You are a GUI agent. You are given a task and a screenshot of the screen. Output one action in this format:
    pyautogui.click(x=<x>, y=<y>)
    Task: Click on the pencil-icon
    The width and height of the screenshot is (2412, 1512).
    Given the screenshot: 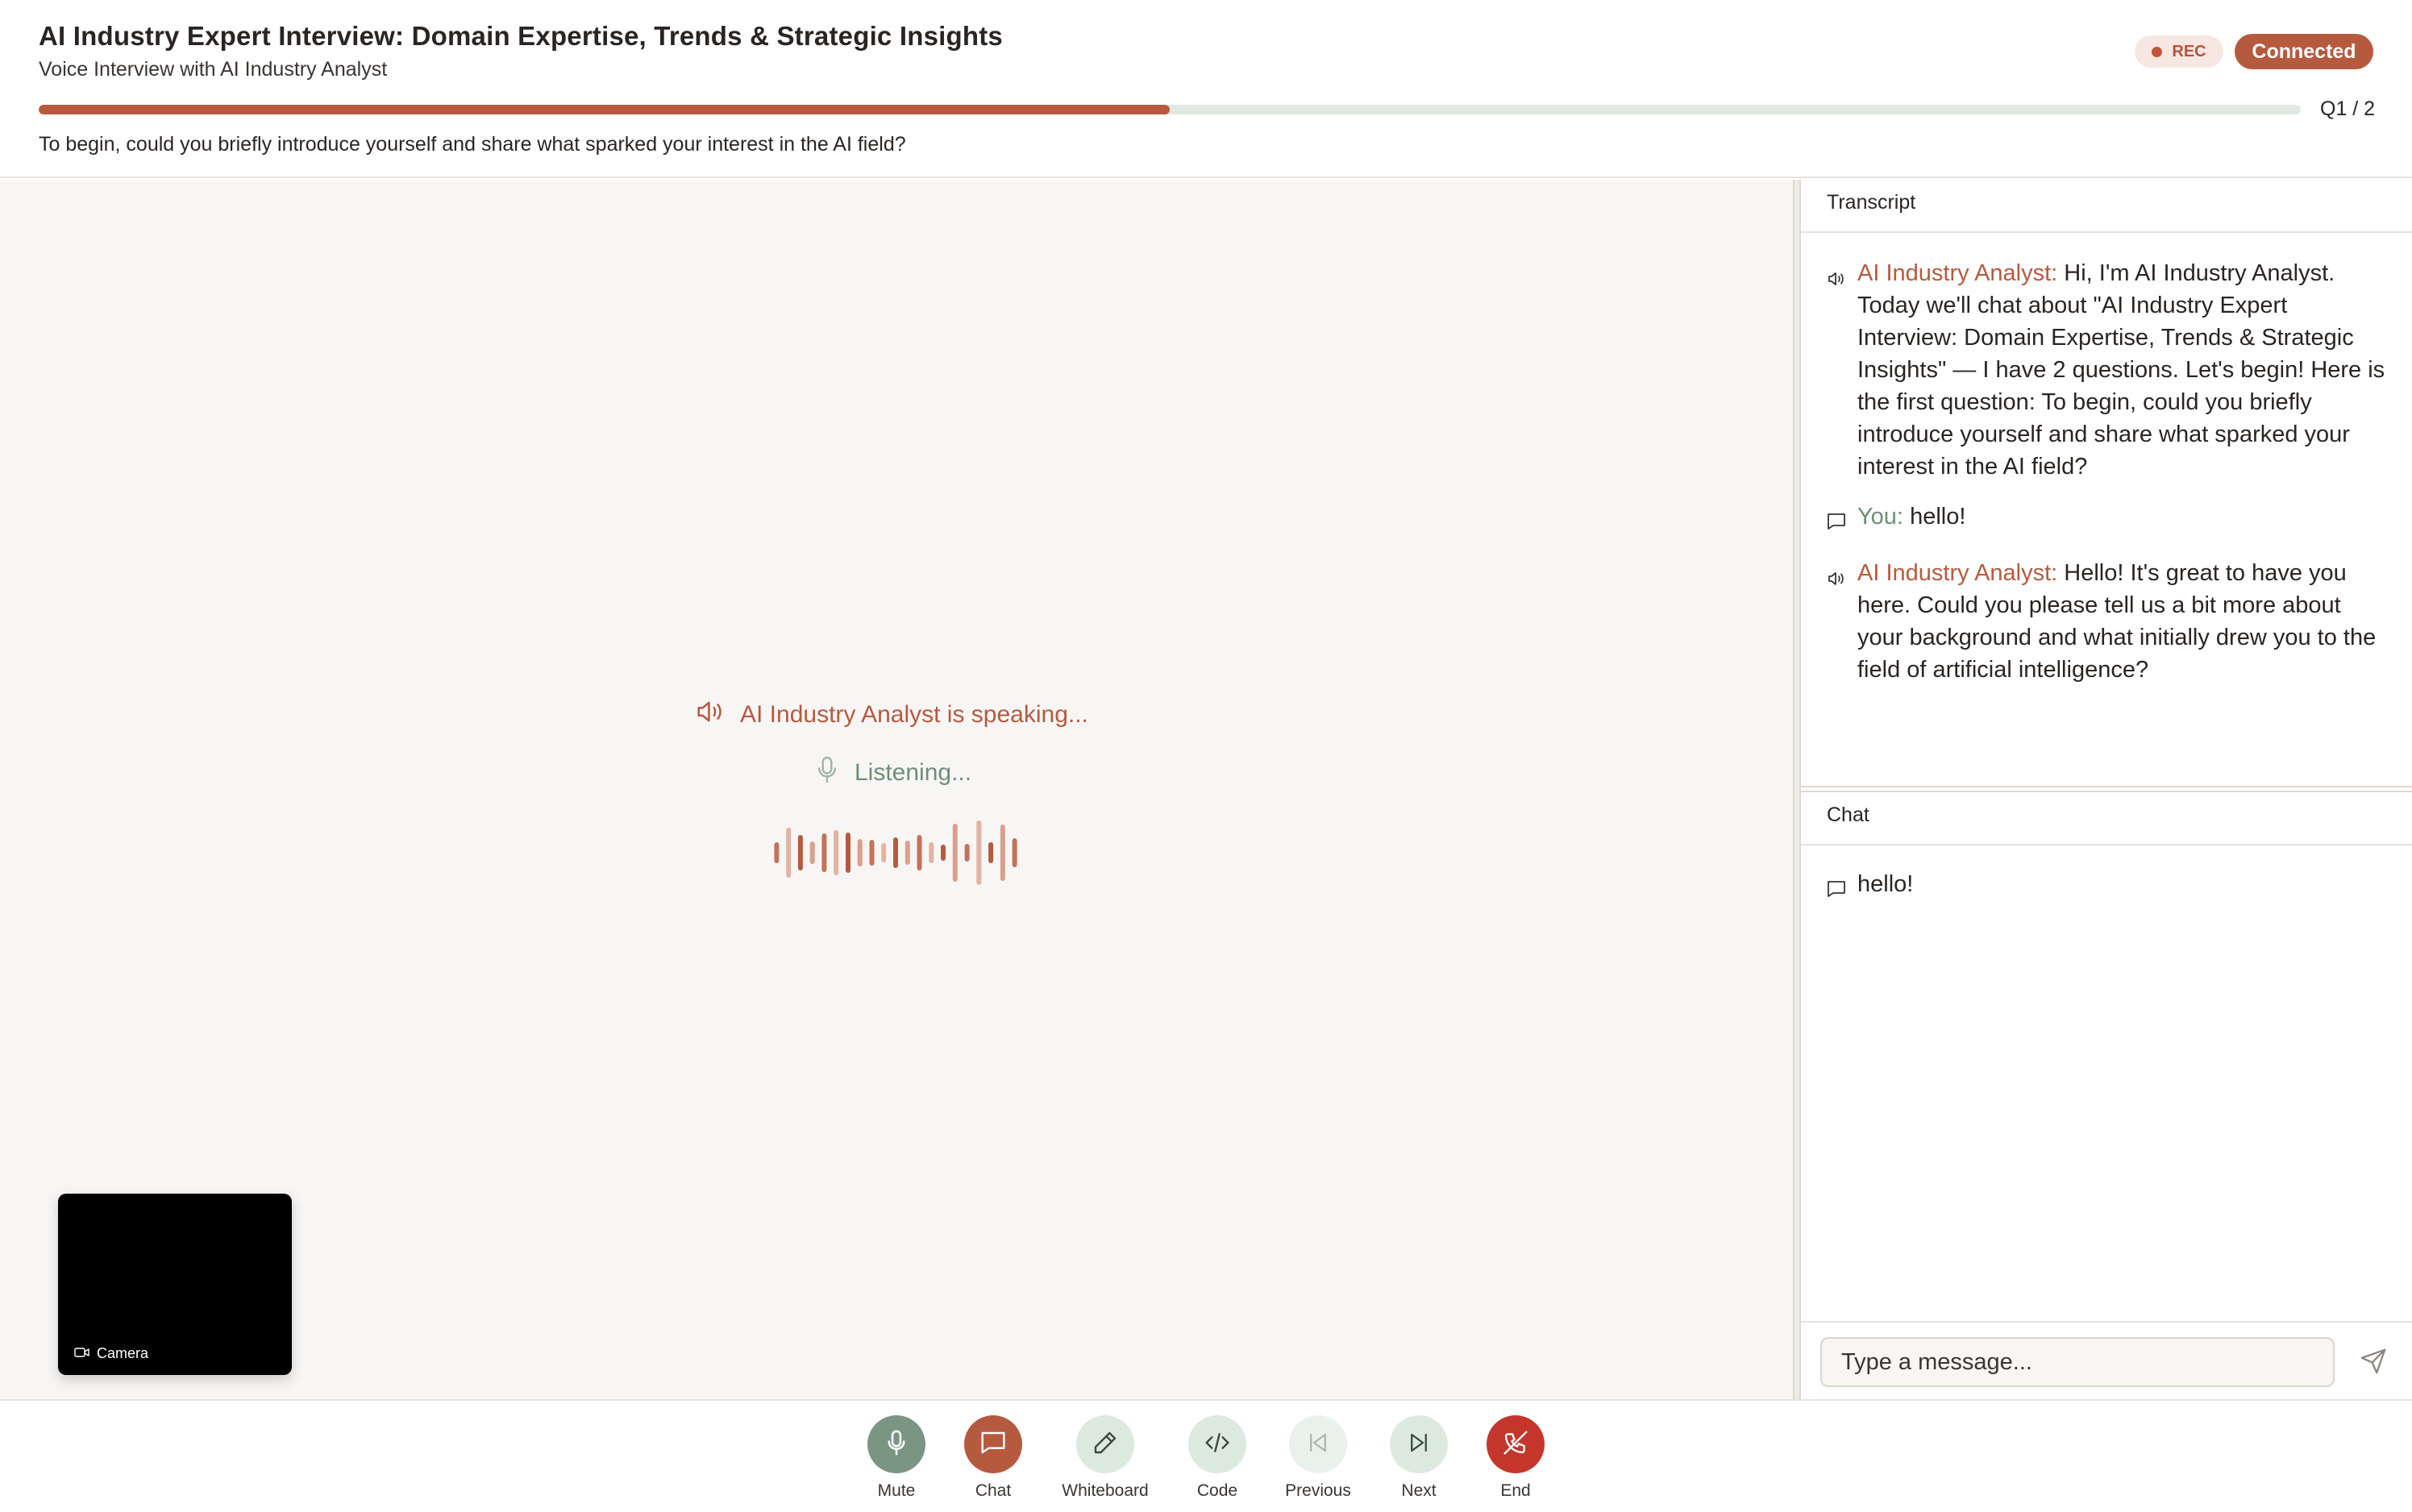 What is the action you would take?
    pyautogui.click(x=1105, y=1445)
    